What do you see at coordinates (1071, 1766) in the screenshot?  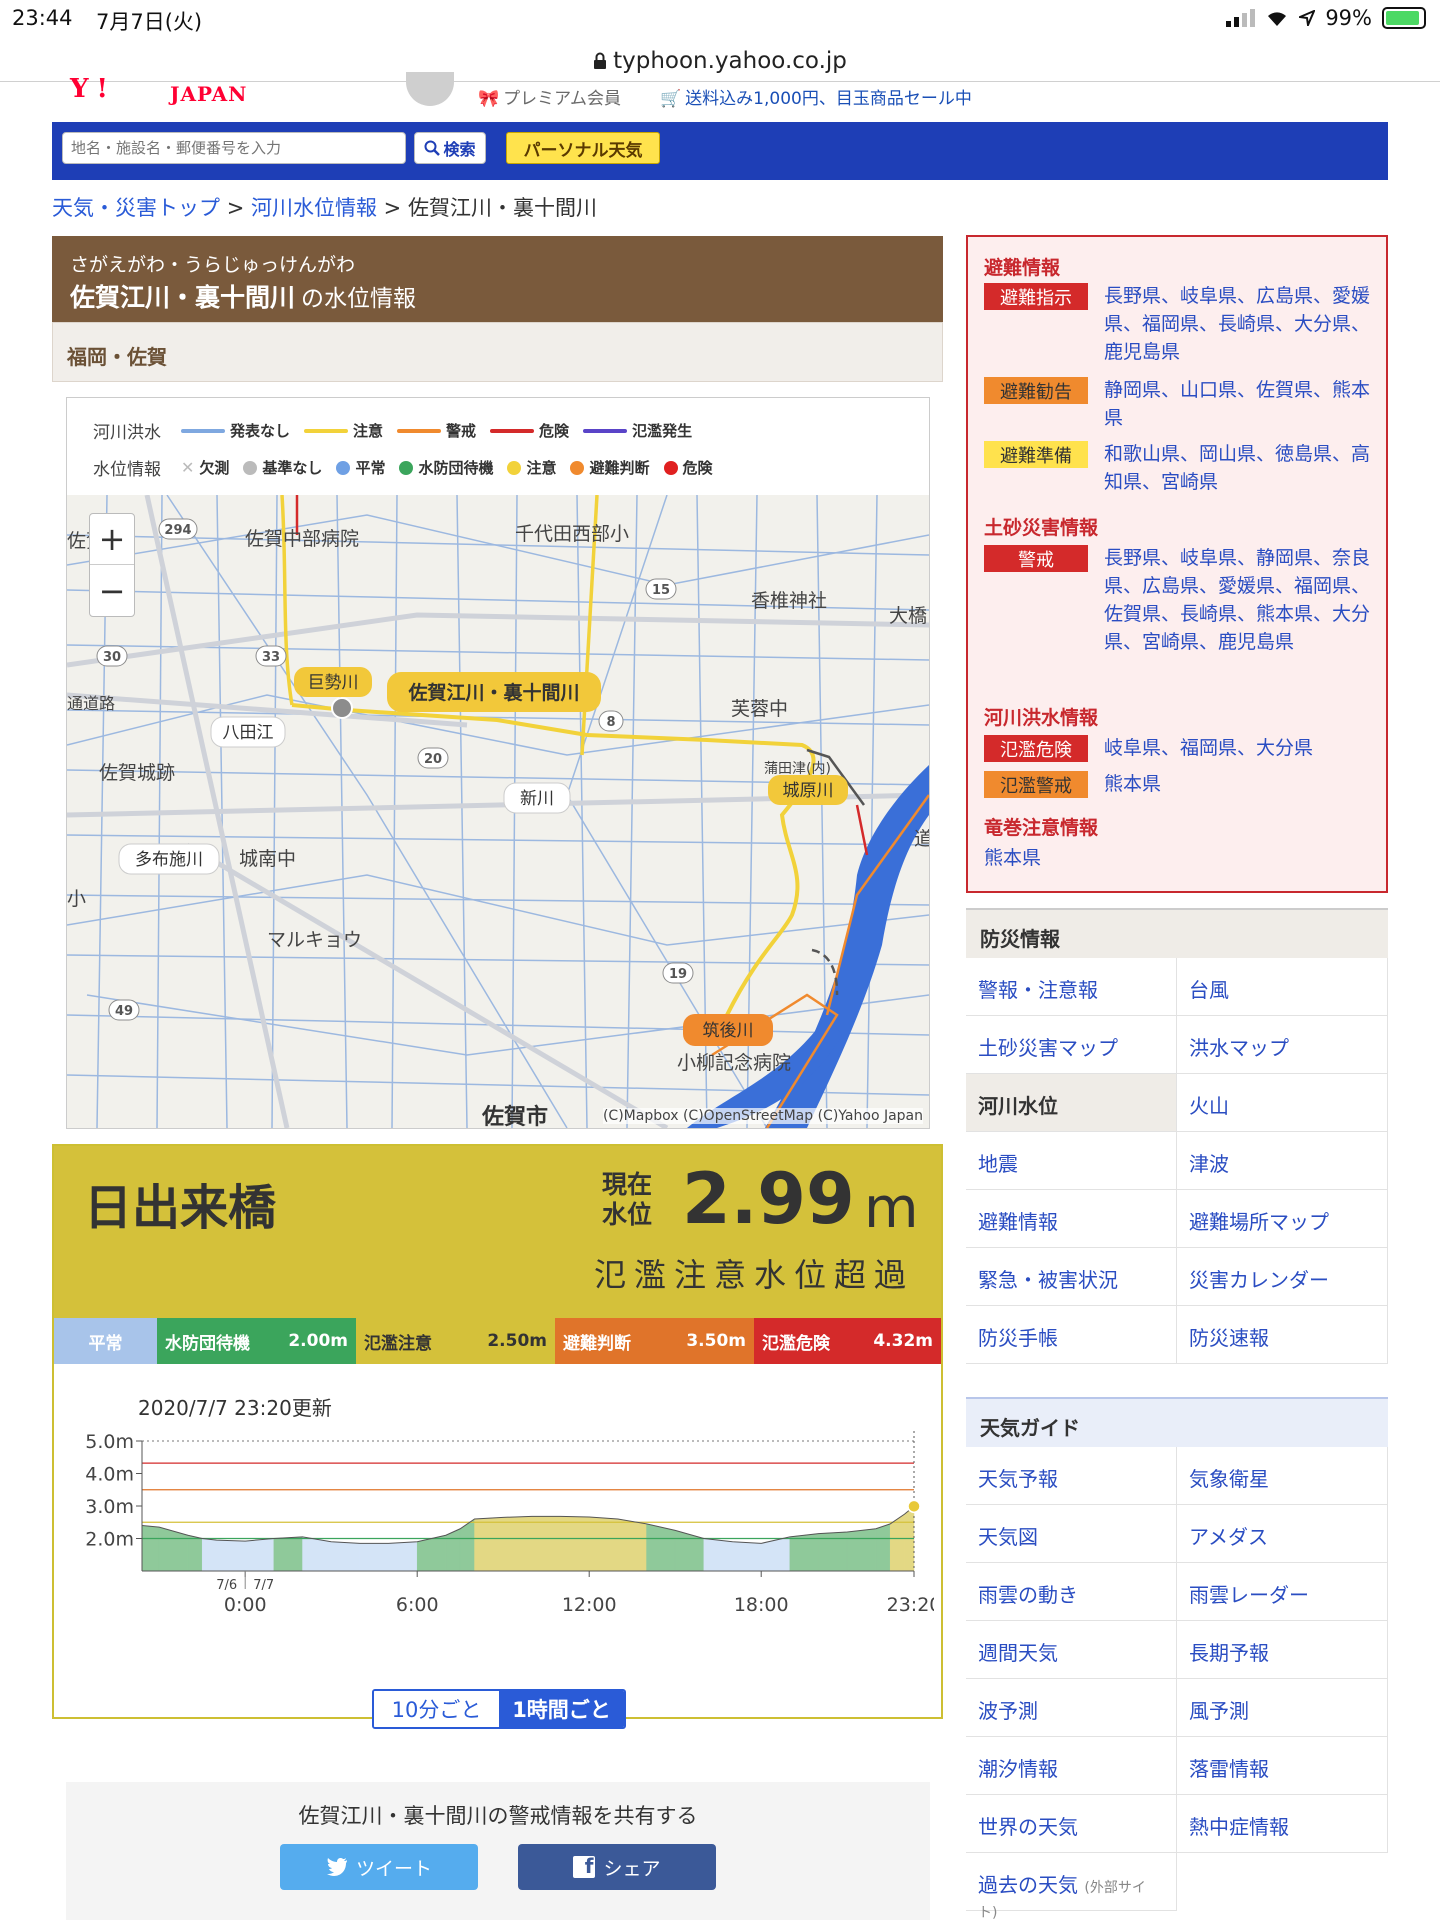 I see `menu-item: 潮汐情報` at bounding box center [1071, 1766].